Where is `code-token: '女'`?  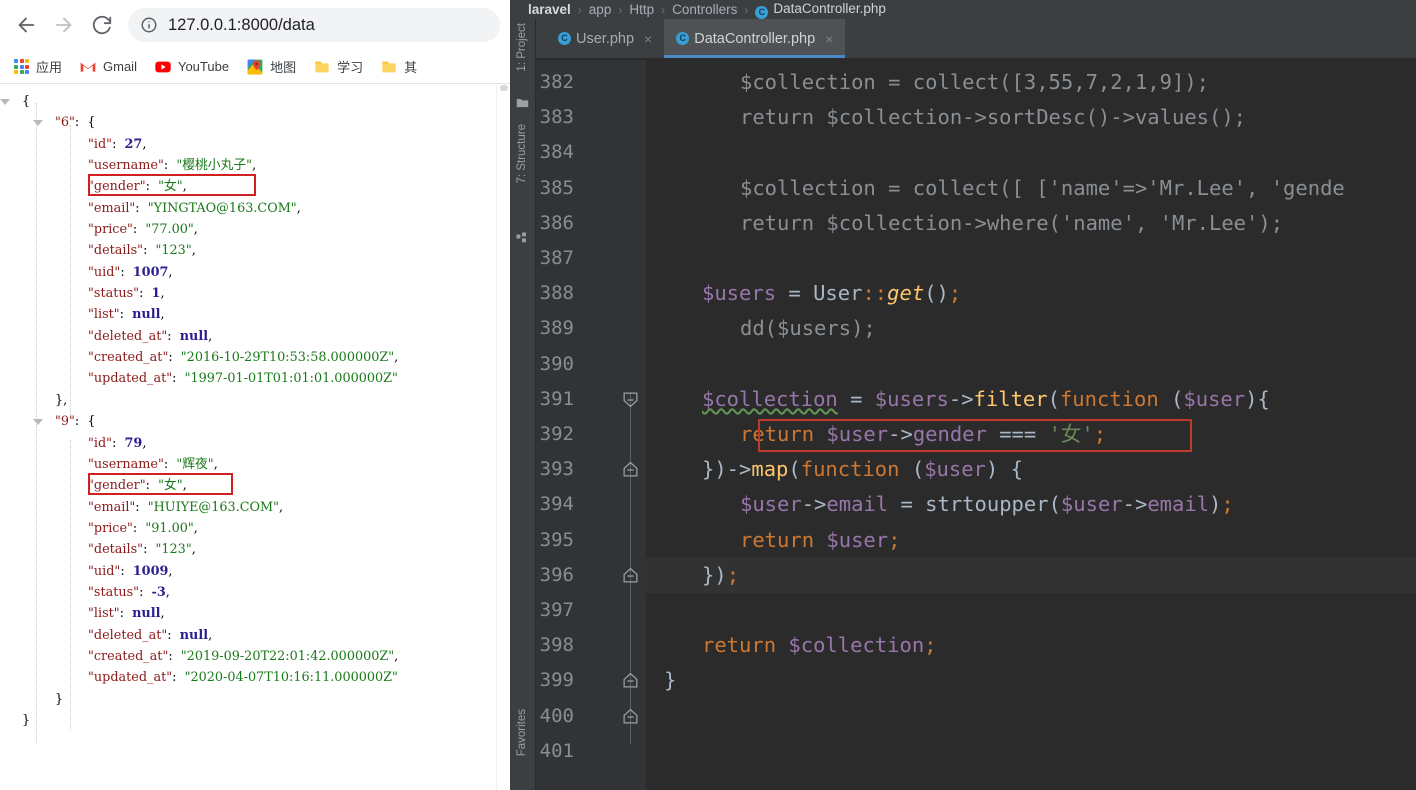
code-token: '女' is located at coordinates (1071, 434).